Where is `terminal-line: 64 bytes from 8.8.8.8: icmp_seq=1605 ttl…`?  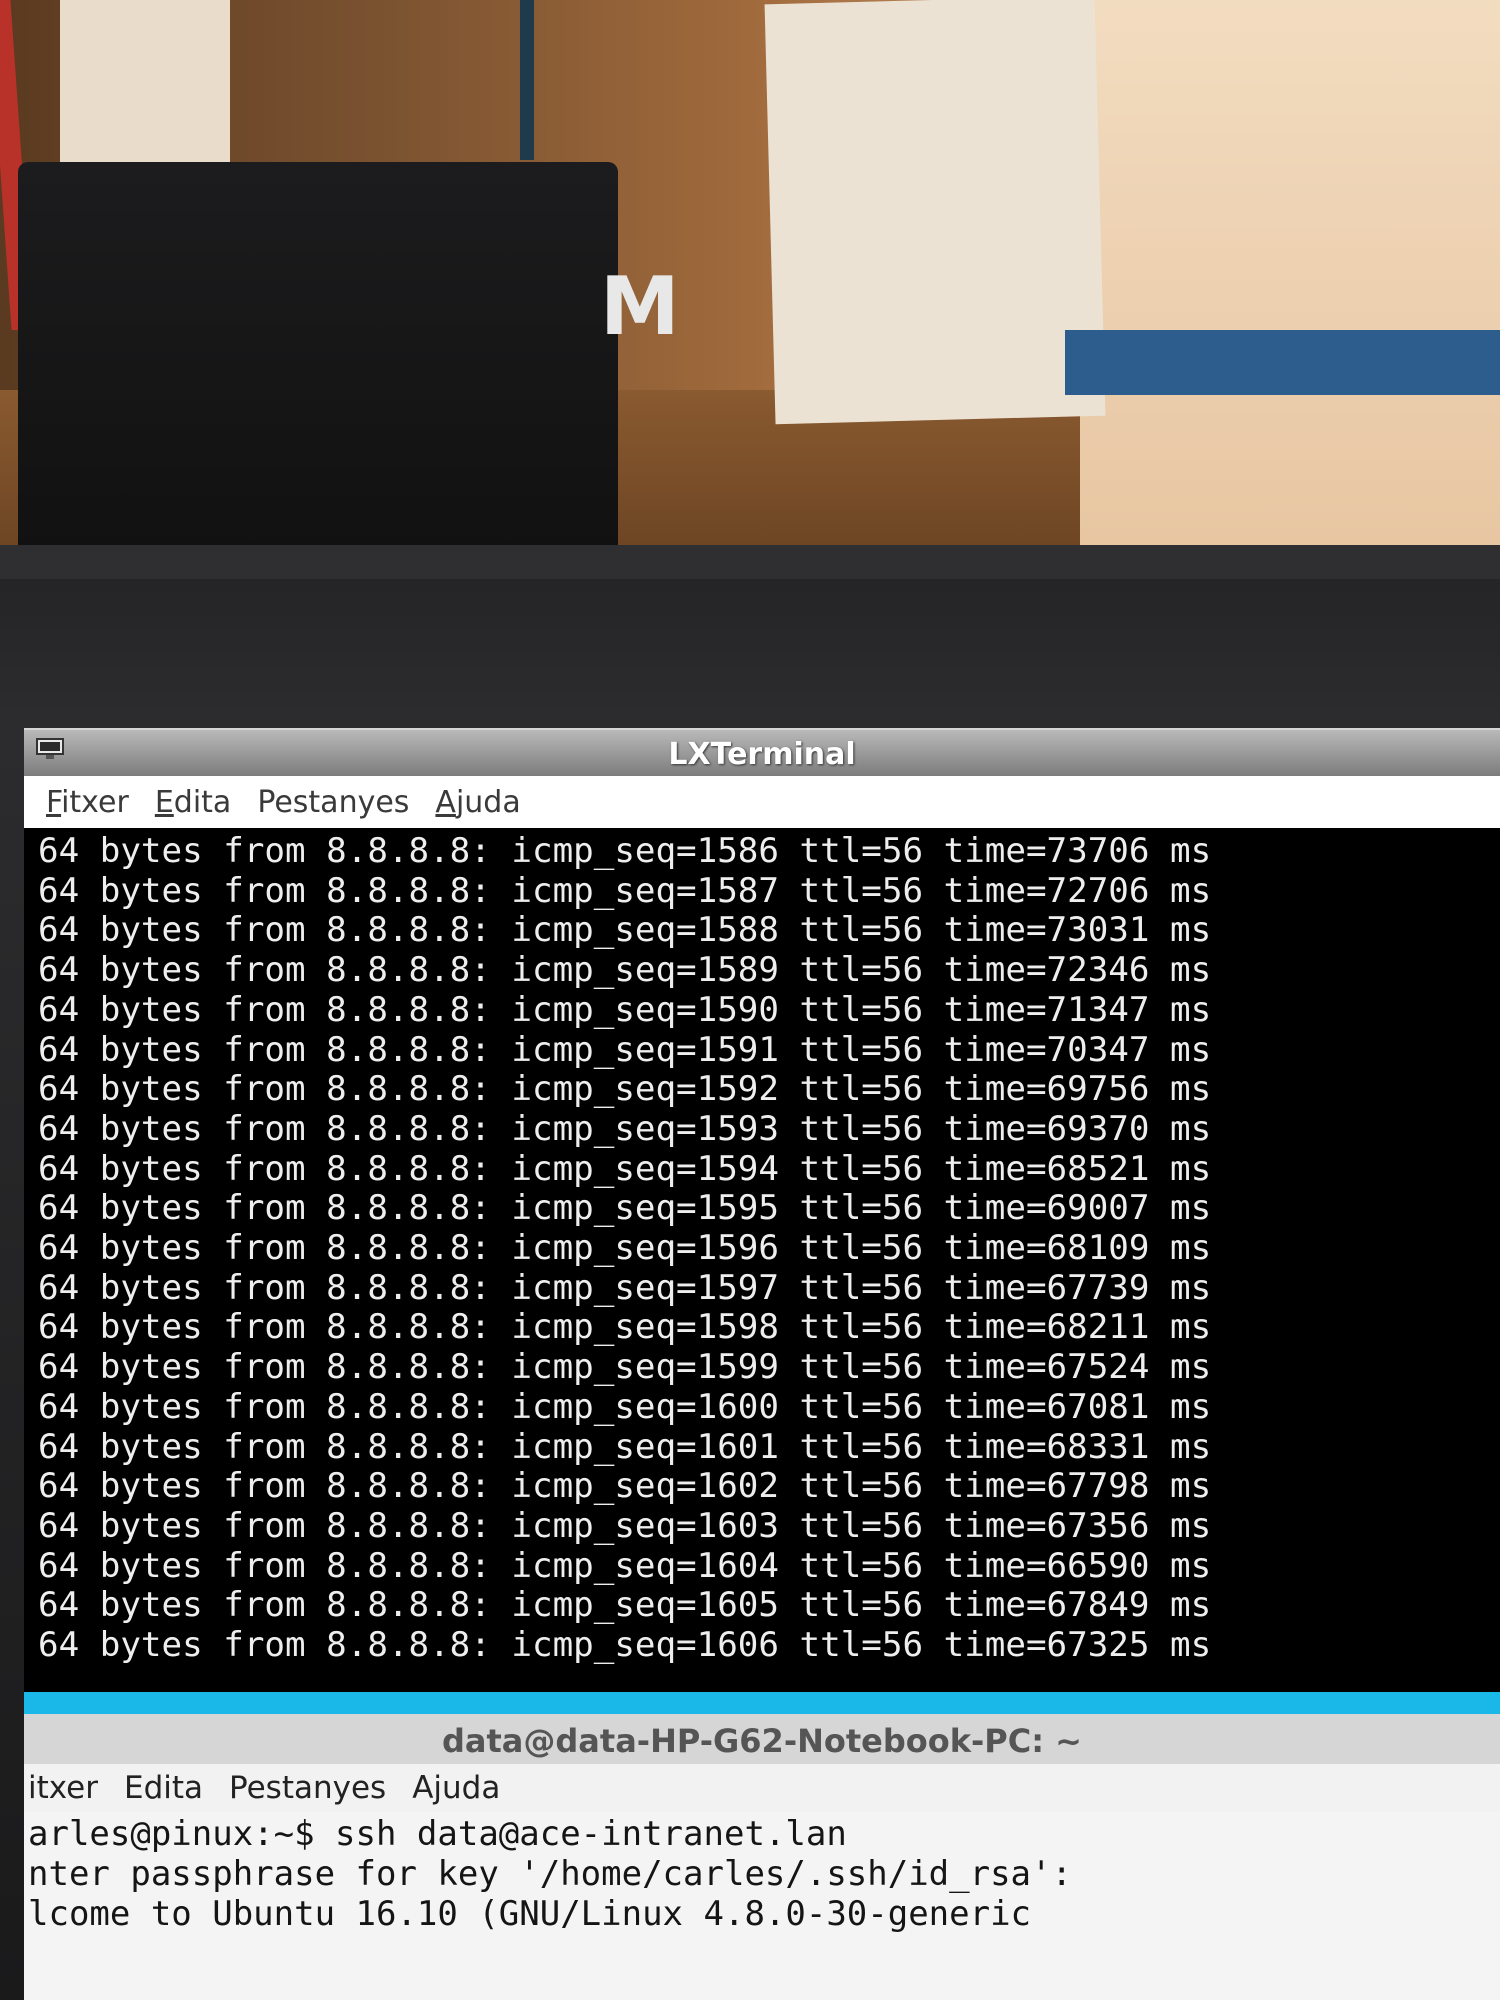 terminal-line: 64 bytes from 8.8.8.8: icmp_seq=1605 ttl… is located at coordinates (625, 1605).